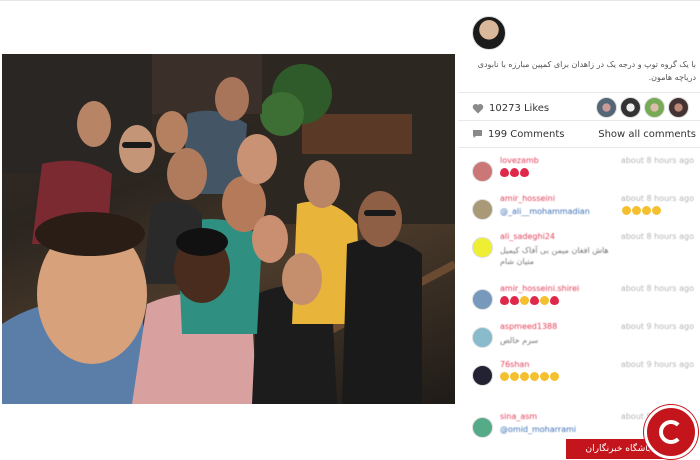 This screenshot has width=700, height=460. I want to click on comment-username: aspmeed1388, so click(528, 326).